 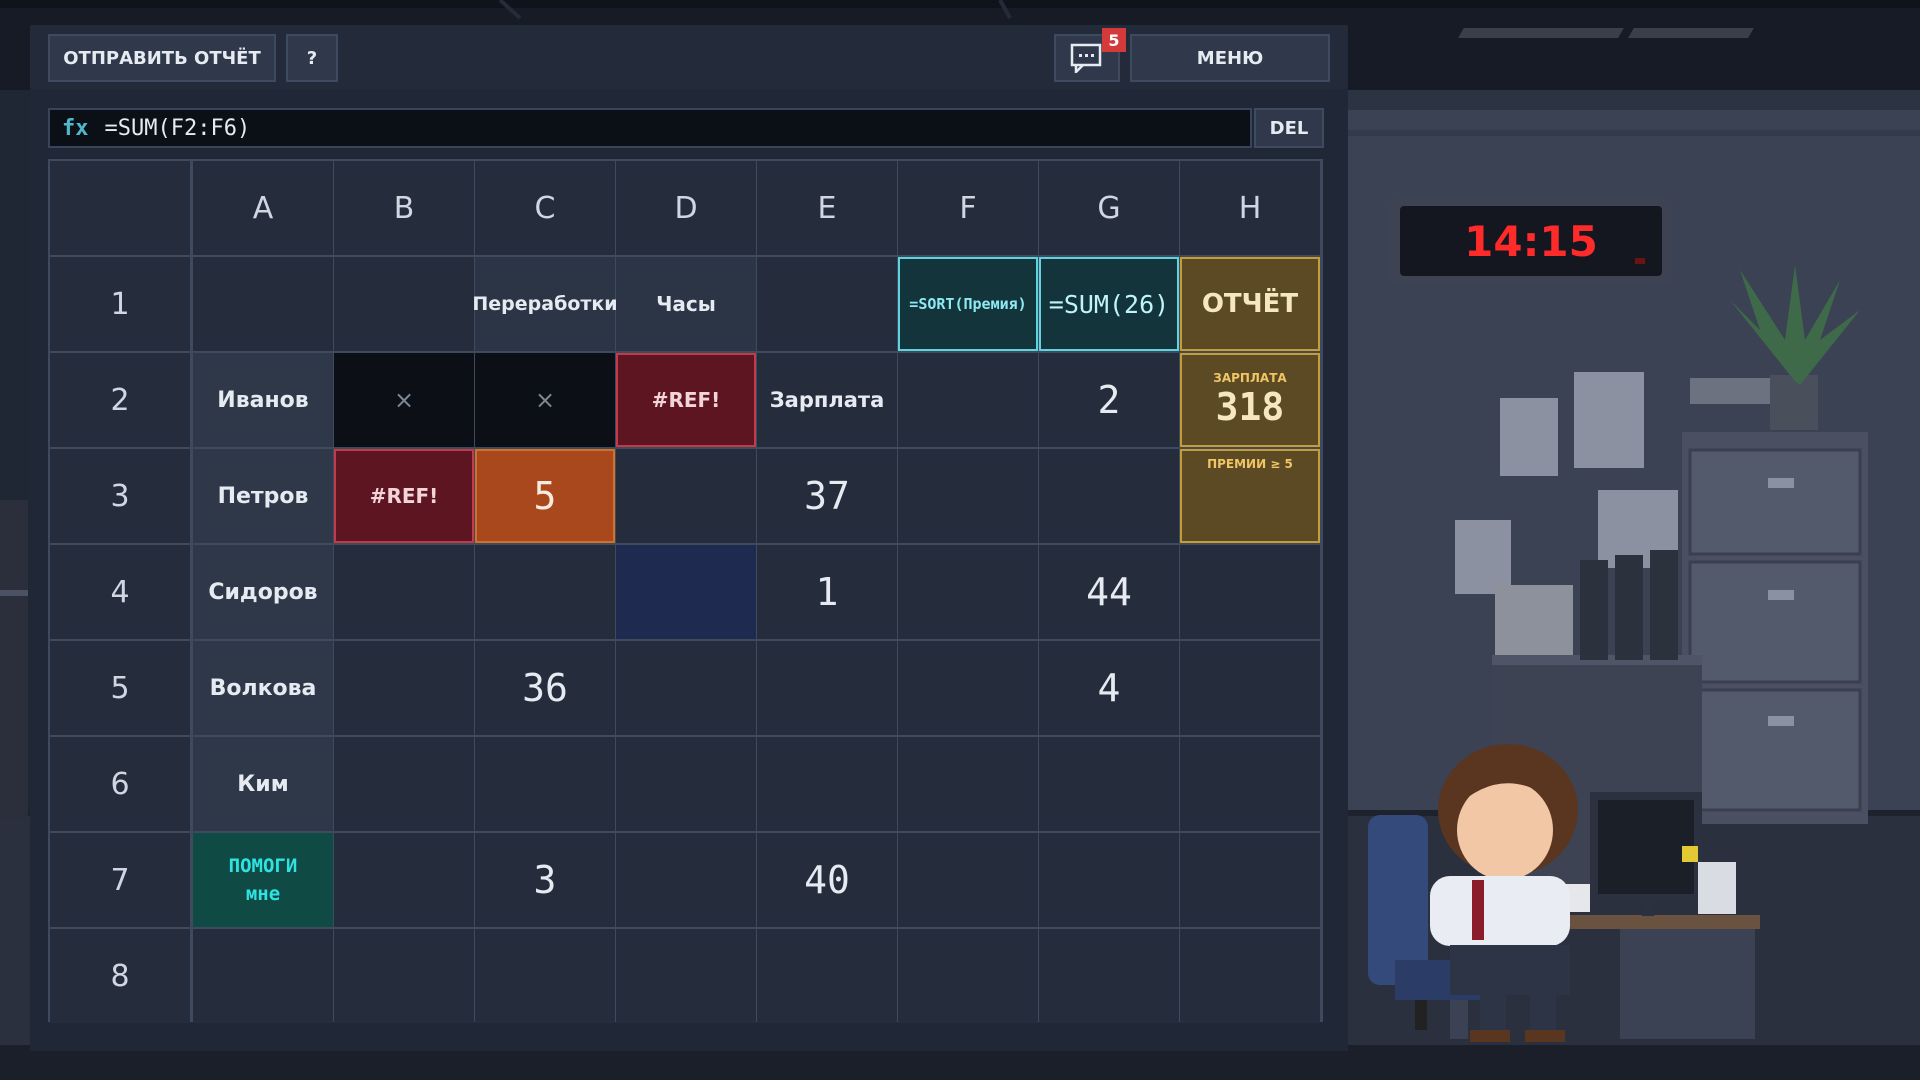 What do you see at coordinates (1109, 208) in the screenshot?
I see `column-header-g: G` at bounding box center [1109, 208].